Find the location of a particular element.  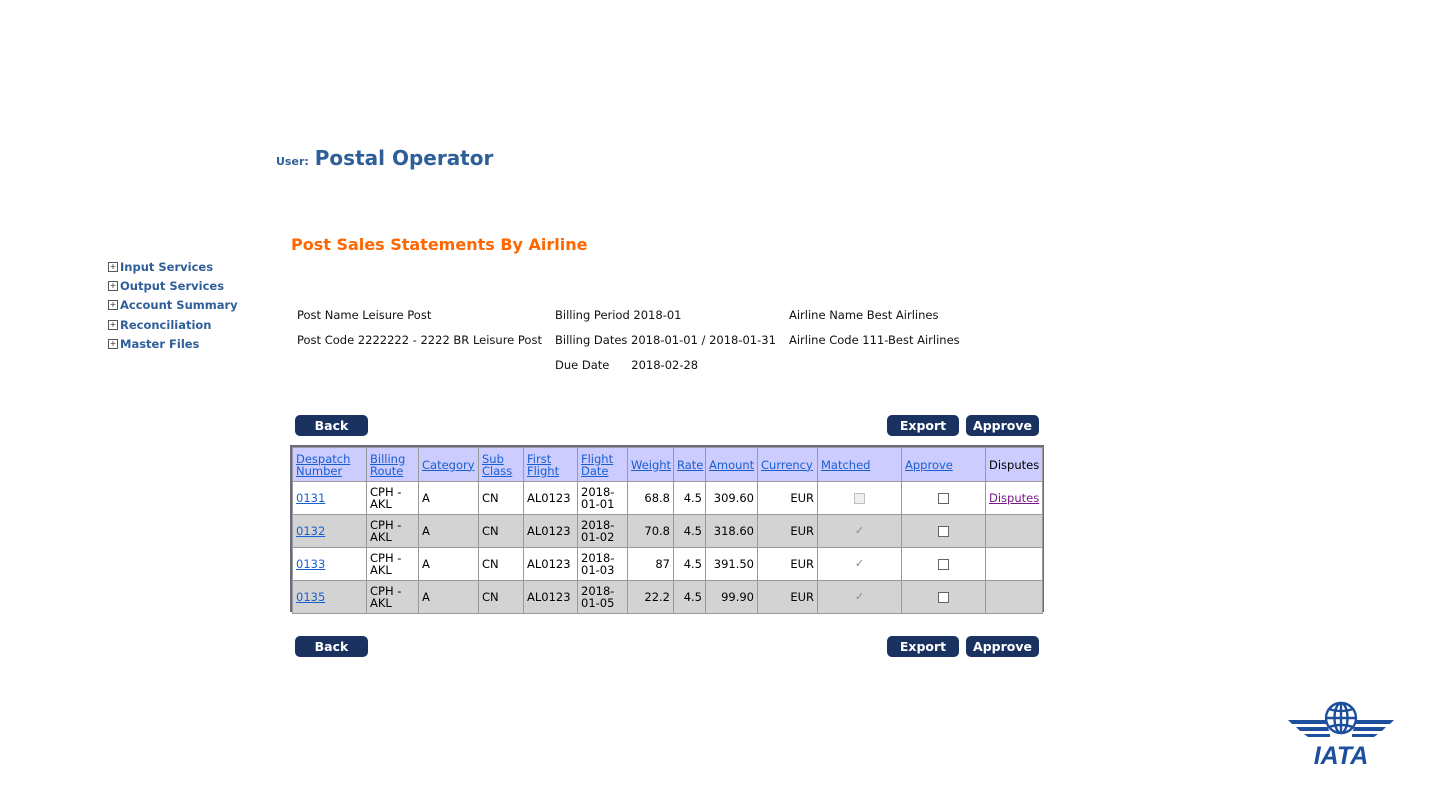

amount-cell: 309.60 is located at coordinates (731, 498).